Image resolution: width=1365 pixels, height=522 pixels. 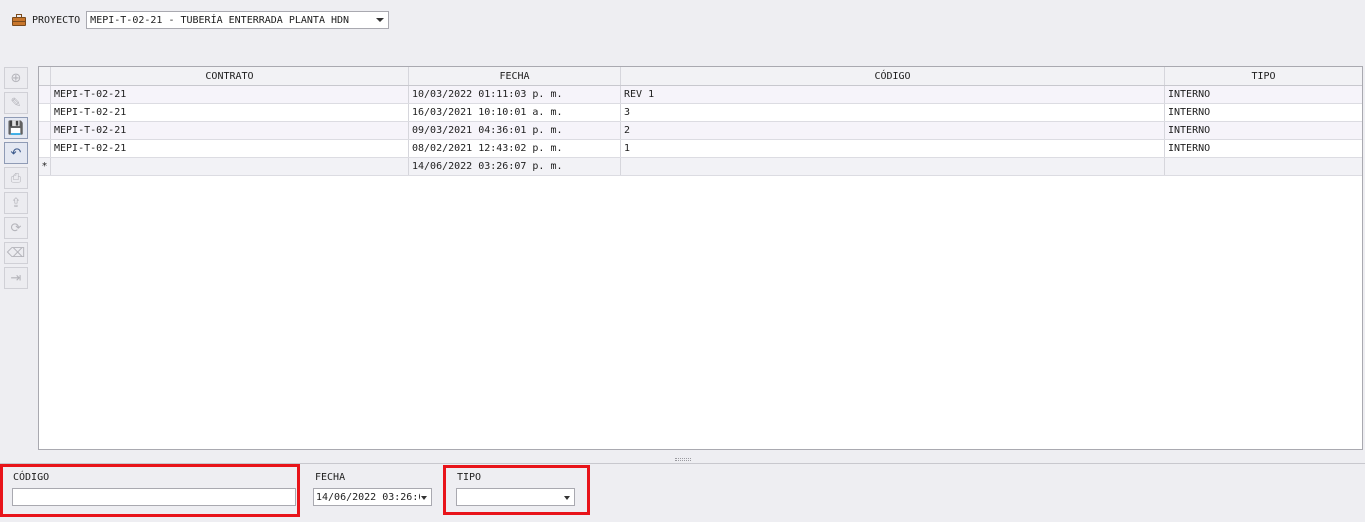 I want to click on new-row-indicator: *, so click(x=45, y=166).